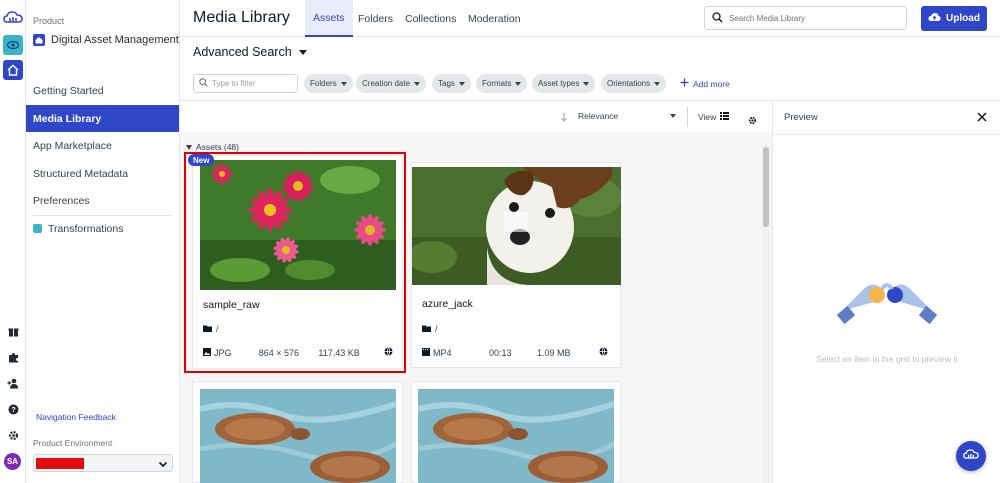 This screenshot has width=1000, height=483. I want to click on product-environment-select, so click(103, 463).